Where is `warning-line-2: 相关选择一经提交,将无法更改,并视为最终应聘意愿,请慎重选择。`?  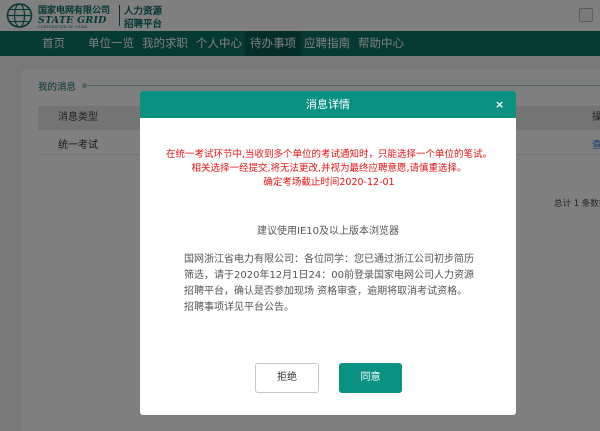 warning-line-2: 相关选择一经提交,将无法更改,并视为最终应聘意愿,请慎重选择。 is located at coordinates (329, 168).